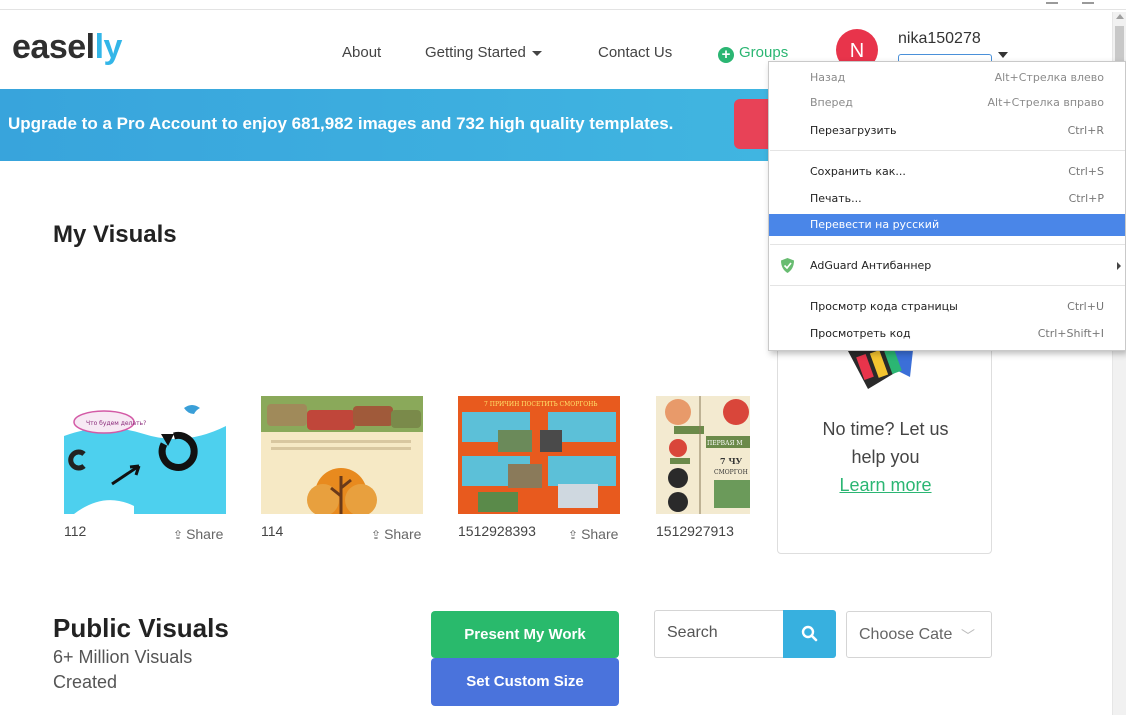 The width and height of the screenshot is (1126, 715). What do you see at coordinates (1070, 333) in the screenshot?
I see `menu-item-inspect-shortcut: Ctrl+Shift+I` at bounding box center [1070, 333].